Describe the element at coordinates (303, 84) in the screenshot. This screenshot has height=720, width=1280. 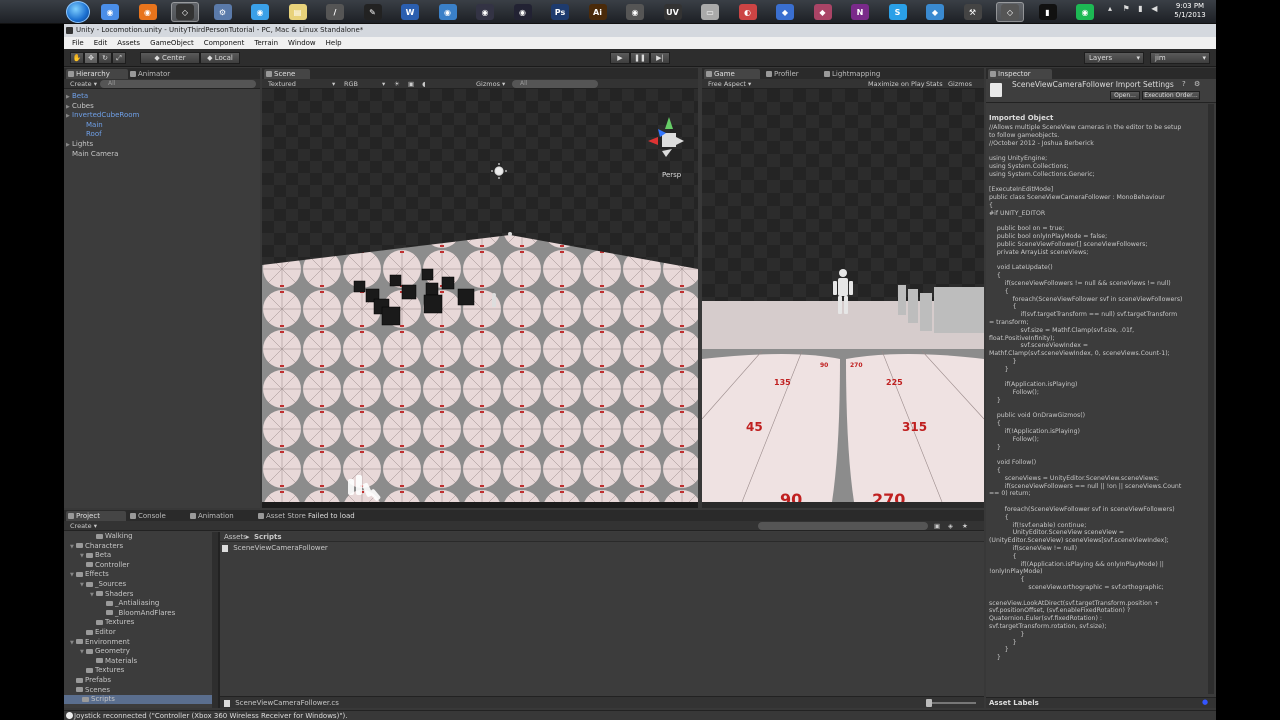
I see `render-mode-dropdown: Textured ▾` at that location.